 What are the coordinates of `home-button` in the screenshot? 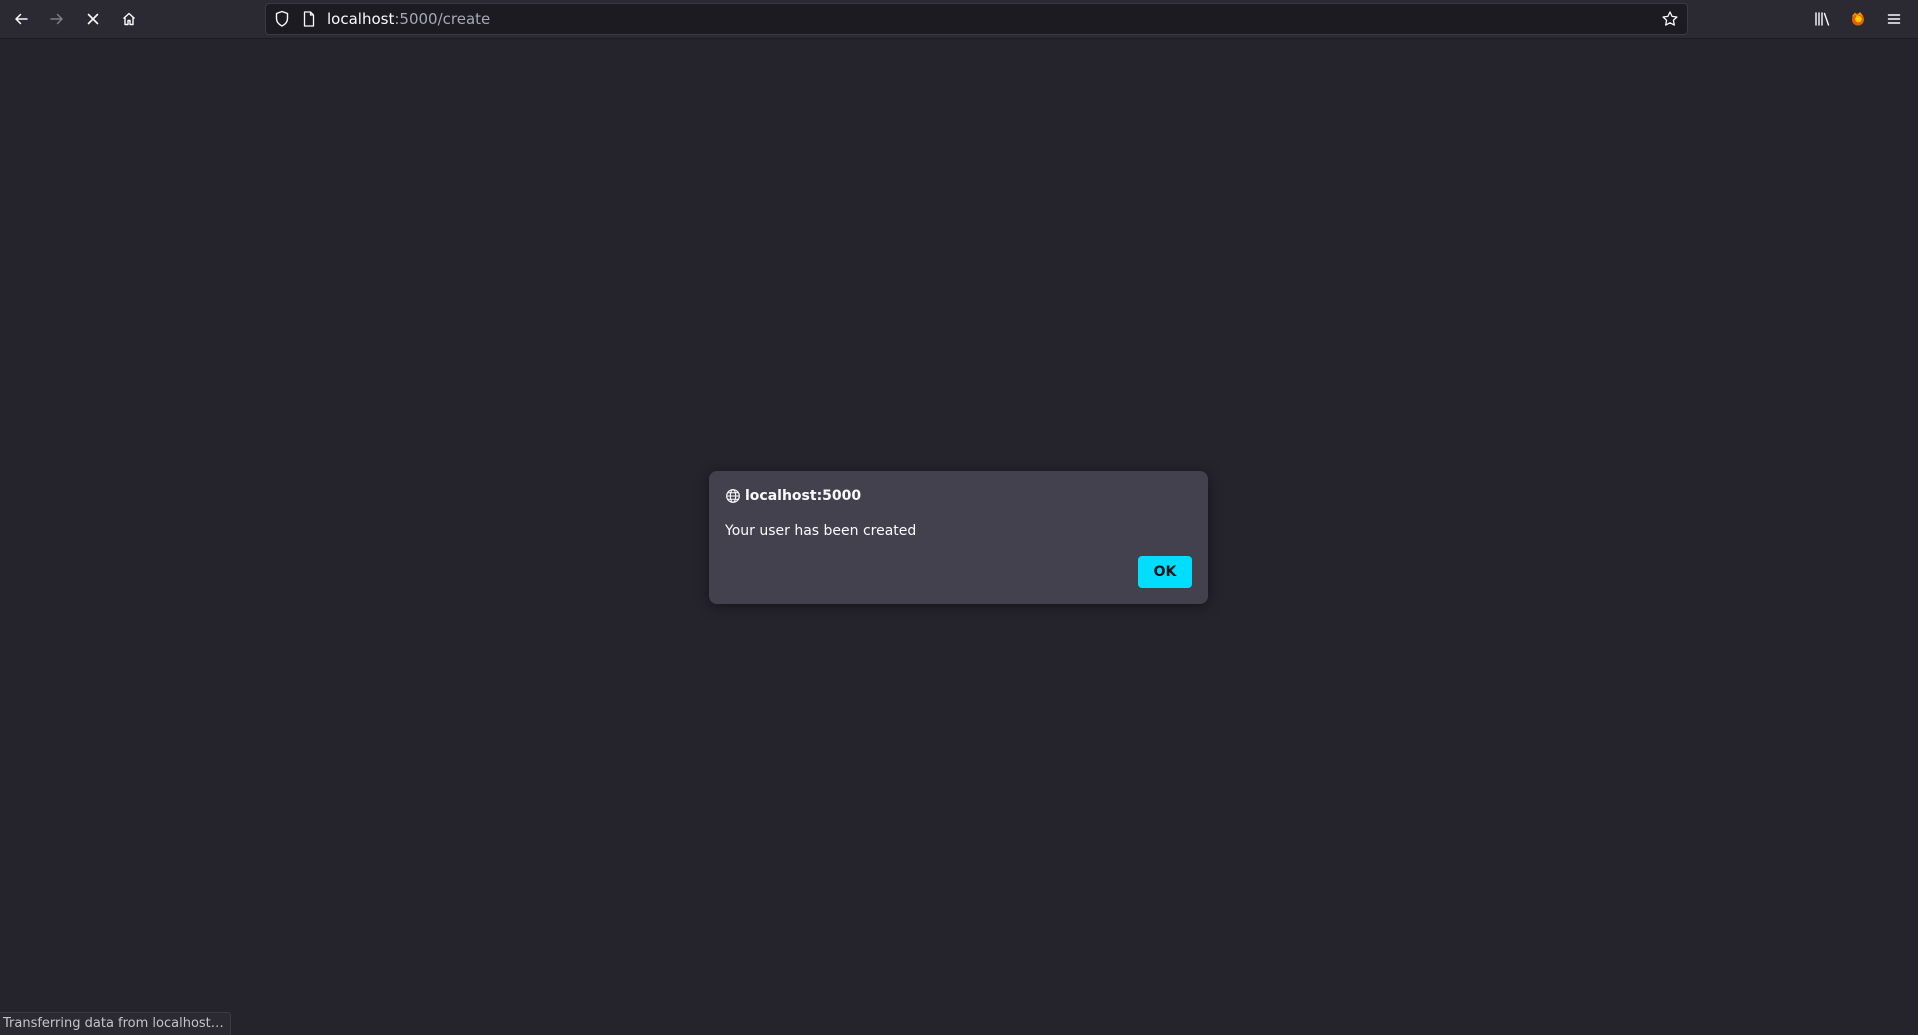 It's located at (129, 19).